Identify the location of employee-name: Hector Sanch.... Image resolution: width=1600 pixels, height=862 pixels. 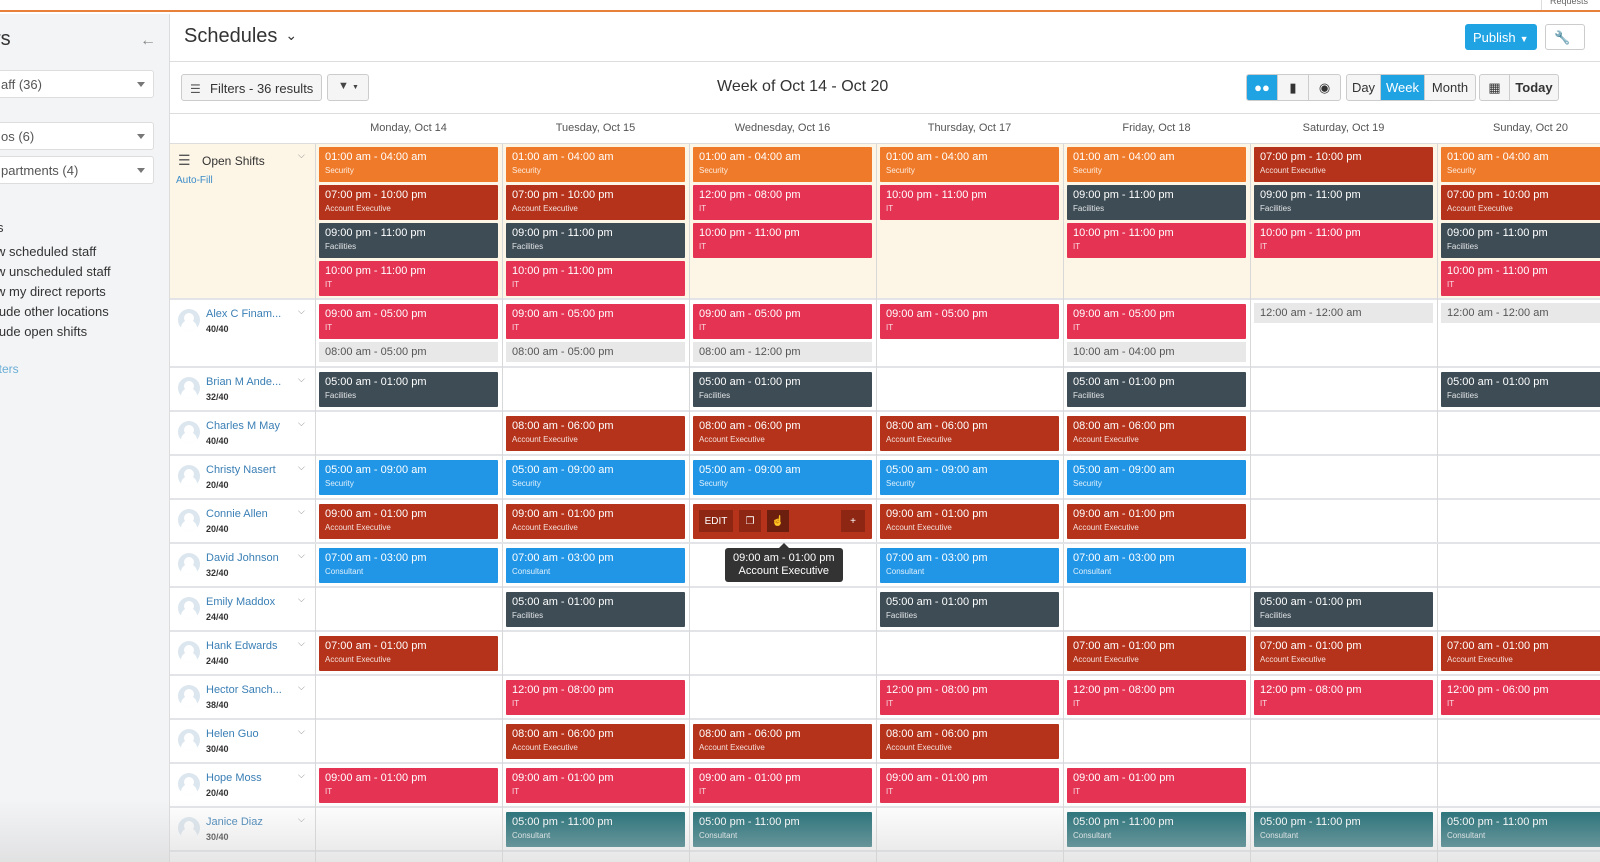
(244, 690).